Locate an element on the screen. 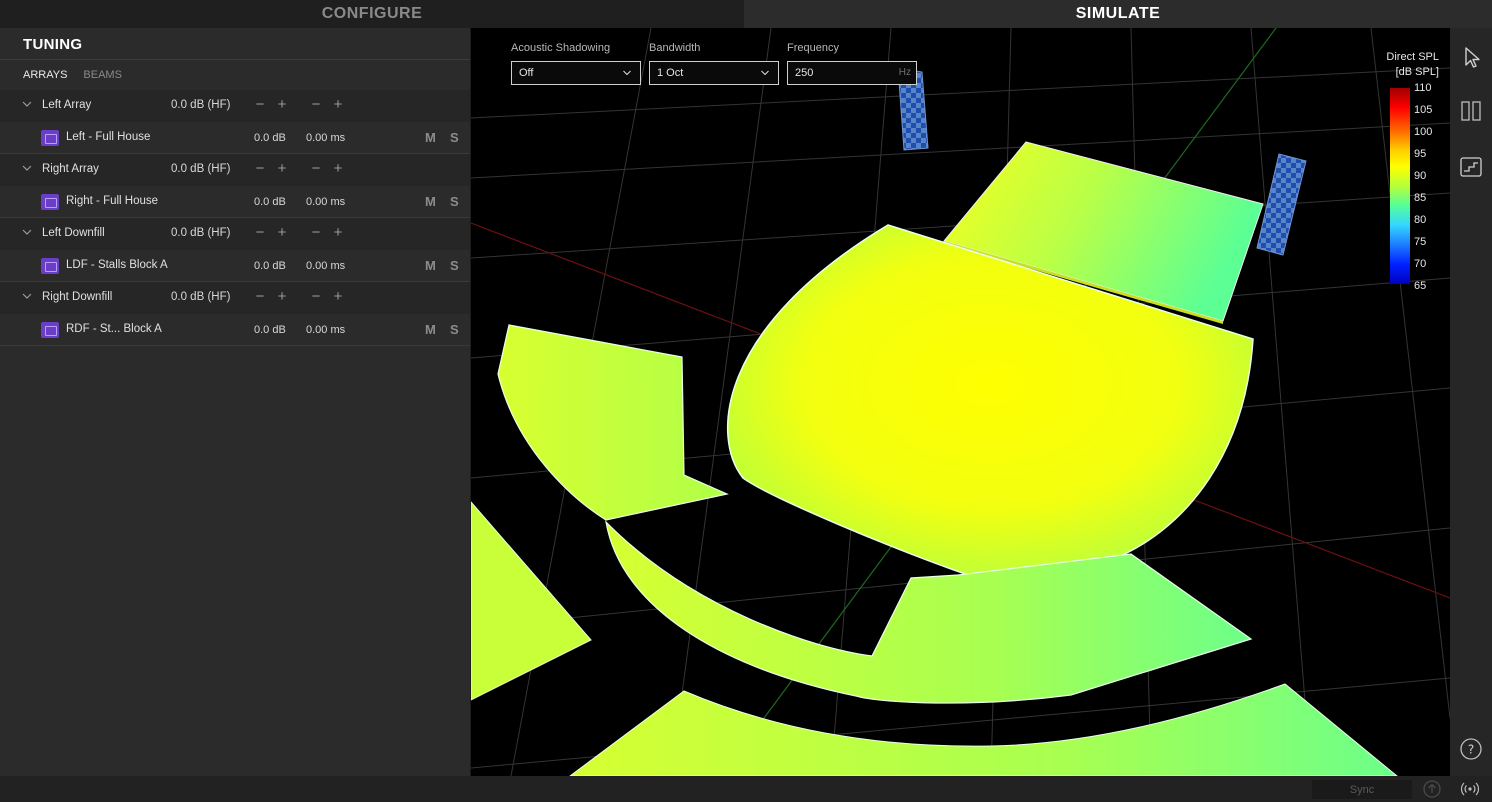 The width and height of the screenshot is (1492, 802). split-view-icon is located at coordinates (1471, 111).